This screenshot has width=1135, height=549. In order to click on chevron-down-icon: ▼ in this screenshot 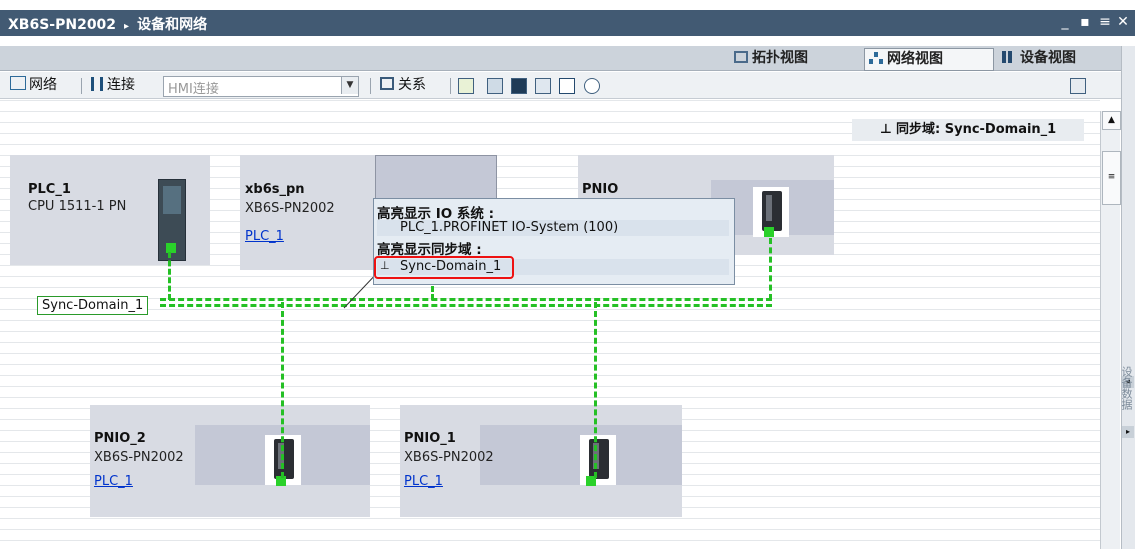, I will do `click(349, 85)`.